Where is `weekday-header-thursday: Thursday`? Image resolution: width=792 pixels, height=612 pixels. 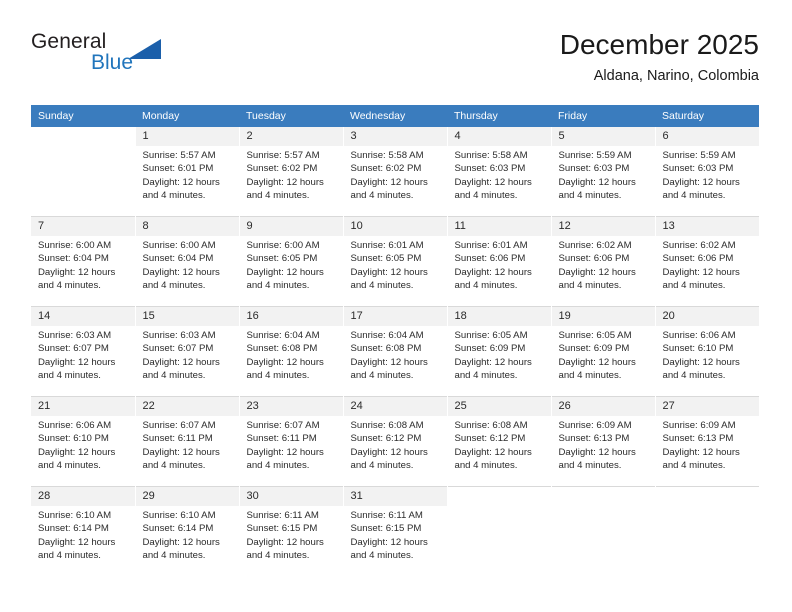
weekday-header-thursday: Thursday is located at coordinates (499, 116).